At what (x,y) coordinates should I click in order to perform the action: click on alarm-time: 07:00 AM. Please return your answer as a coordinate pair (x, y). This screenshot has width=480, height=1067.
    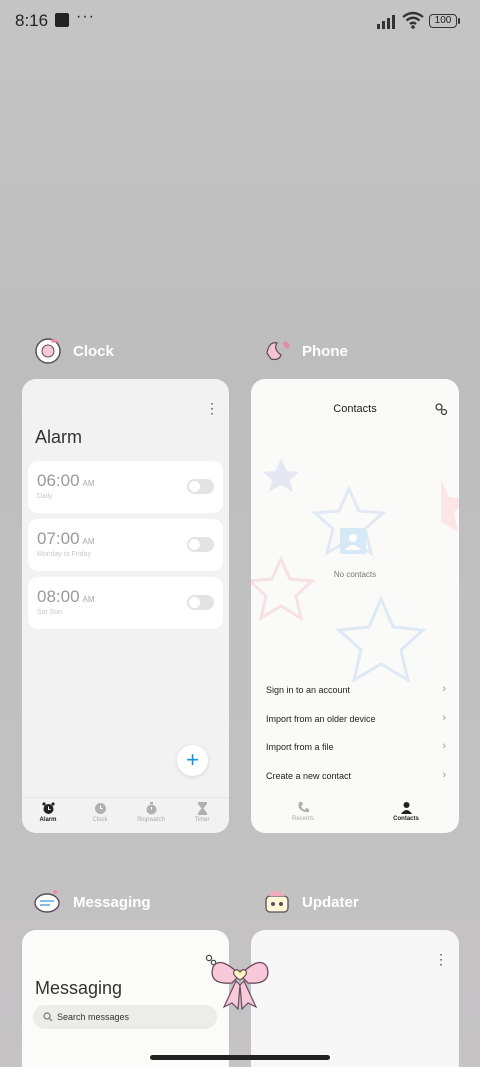
    Looking at the image, I should click on (66, 538).